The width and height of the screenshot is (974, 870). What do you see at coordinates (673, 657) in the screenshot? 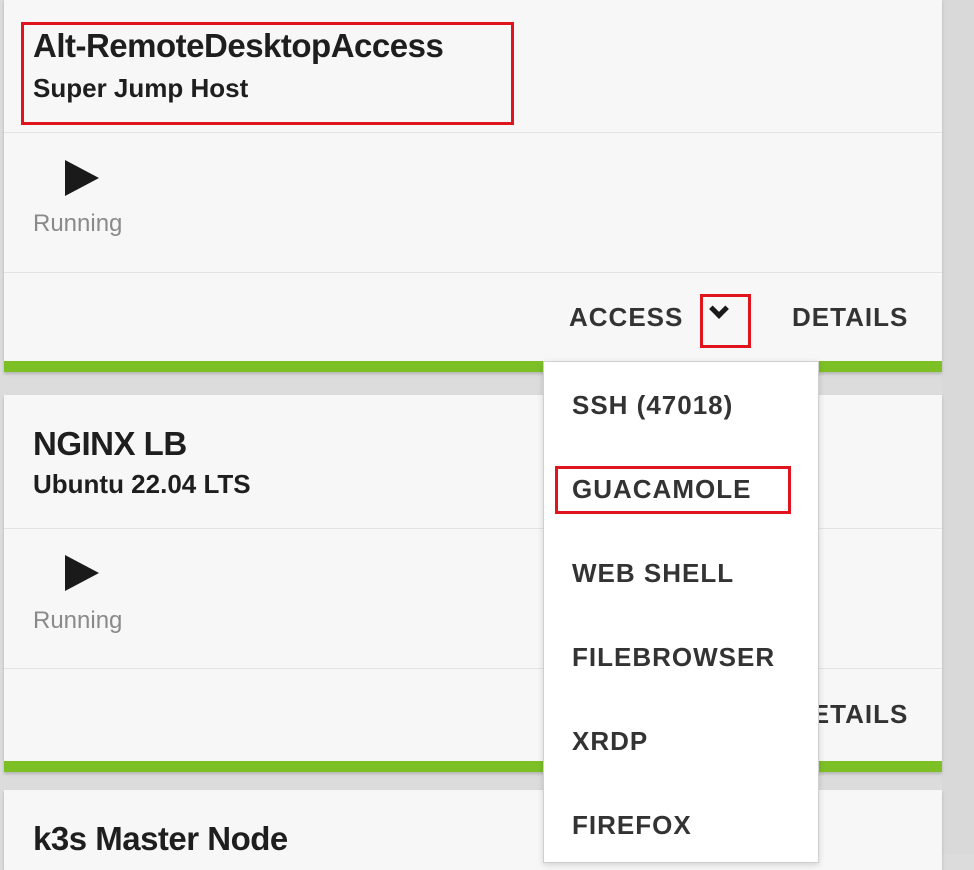
I see `menu-item-filebrowser: FILEBROWSER` at bounding box center [673, 657].